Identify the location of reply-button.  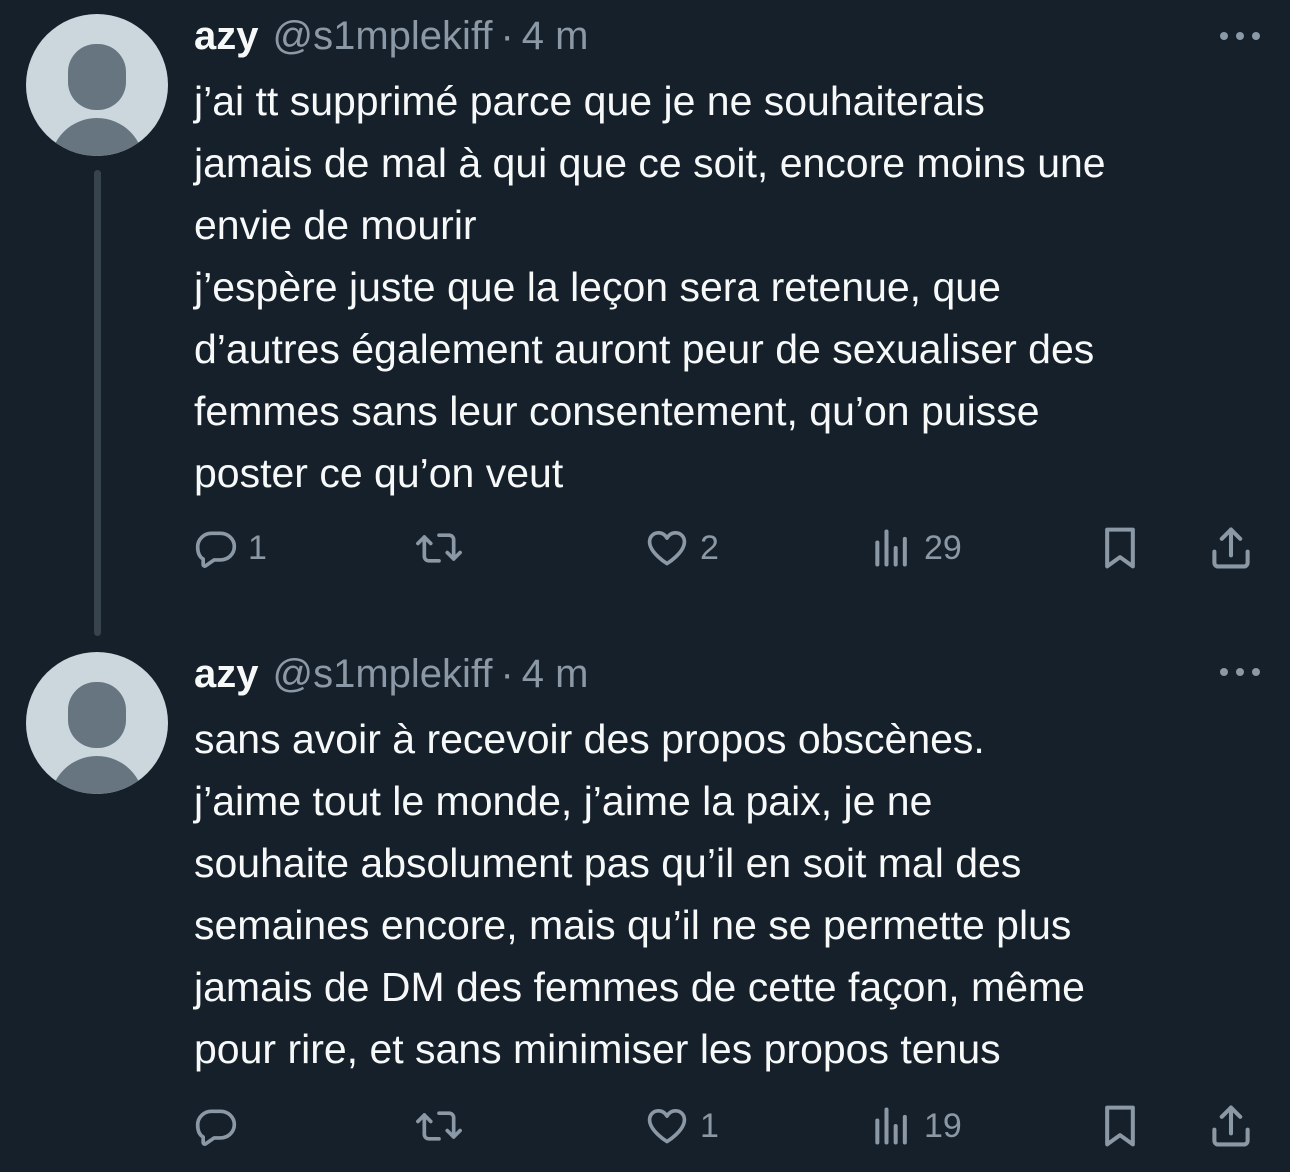
(221, 1126).